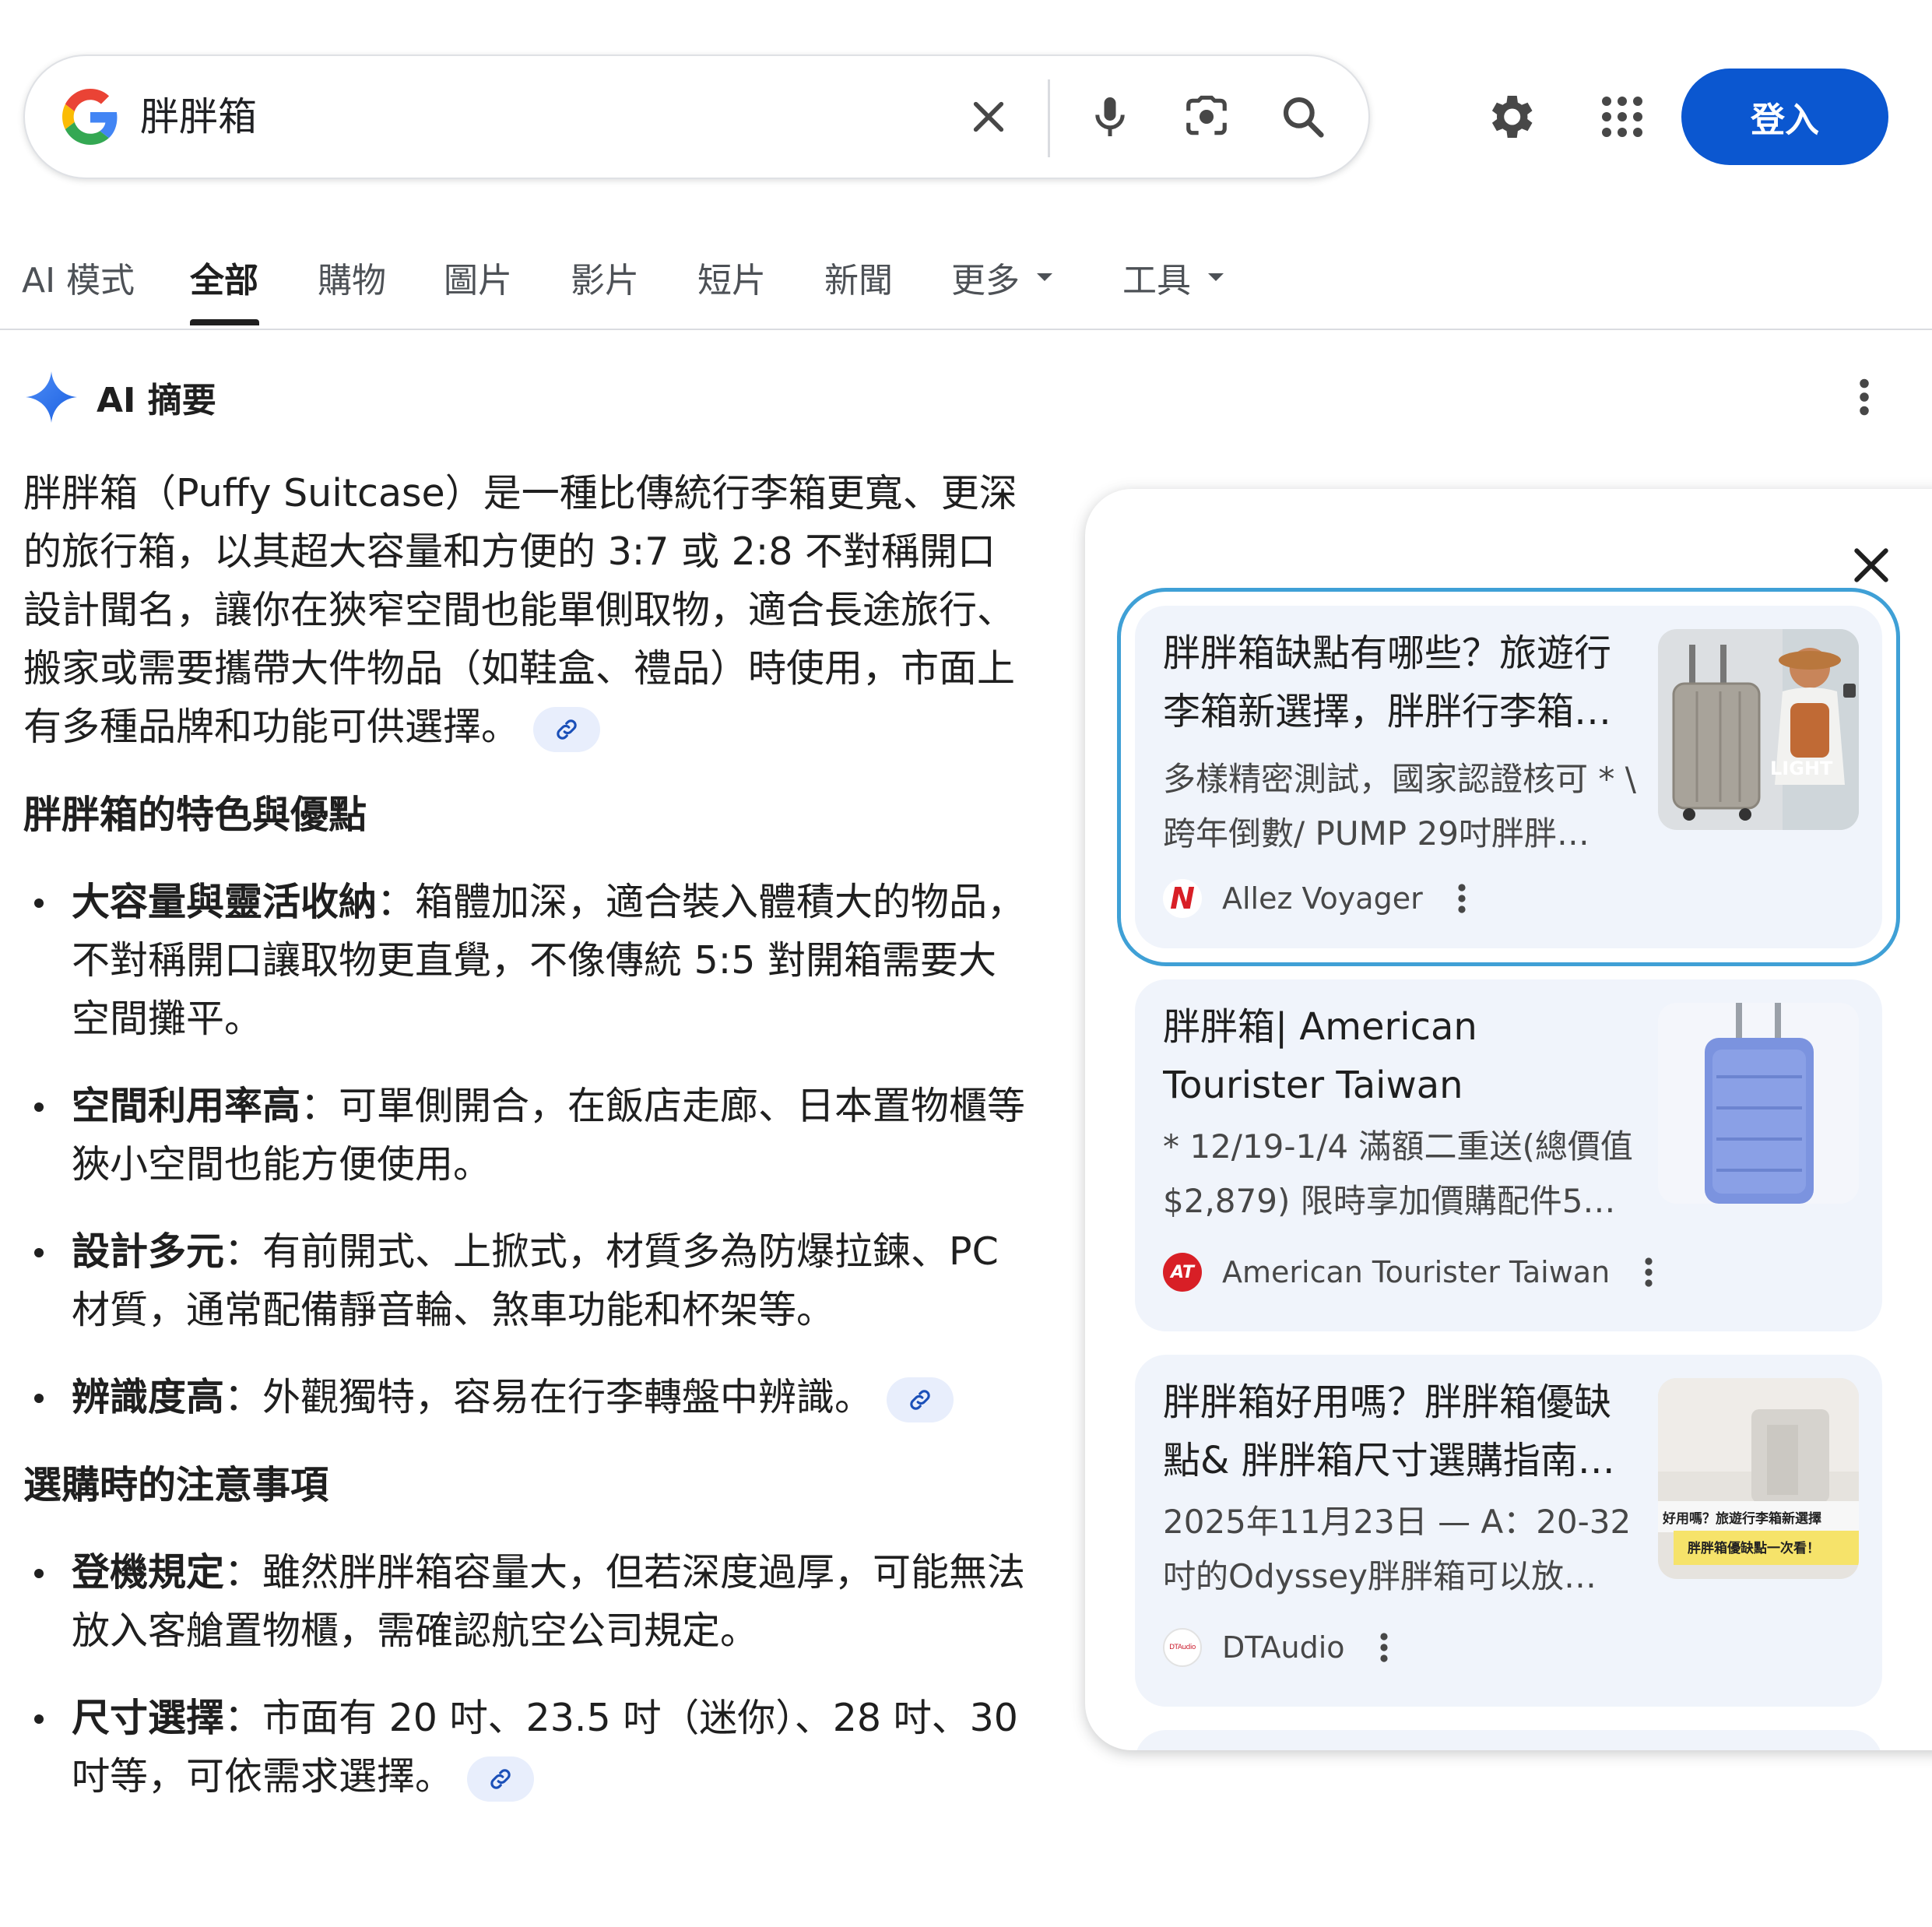 The height and width of the screenshot is (1927, 1932). Describe the element at coordinates (1510, 116) in the screenshot. I see `settings-gear-icon` at that location.